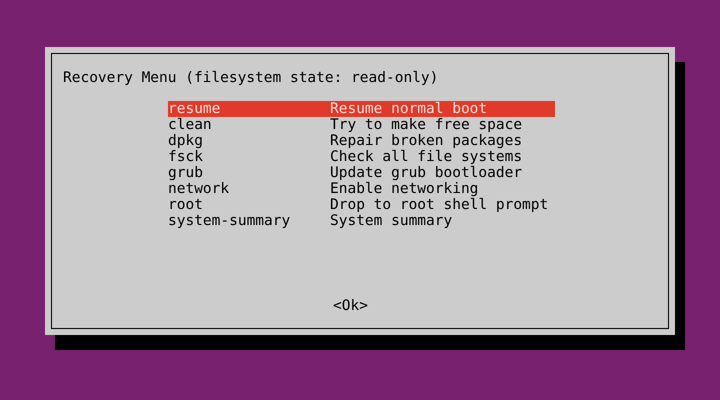 The width and height of the screenshot is (720, 400). I want to click on menu-item: fsck Check all file systems, so click(361, 157).